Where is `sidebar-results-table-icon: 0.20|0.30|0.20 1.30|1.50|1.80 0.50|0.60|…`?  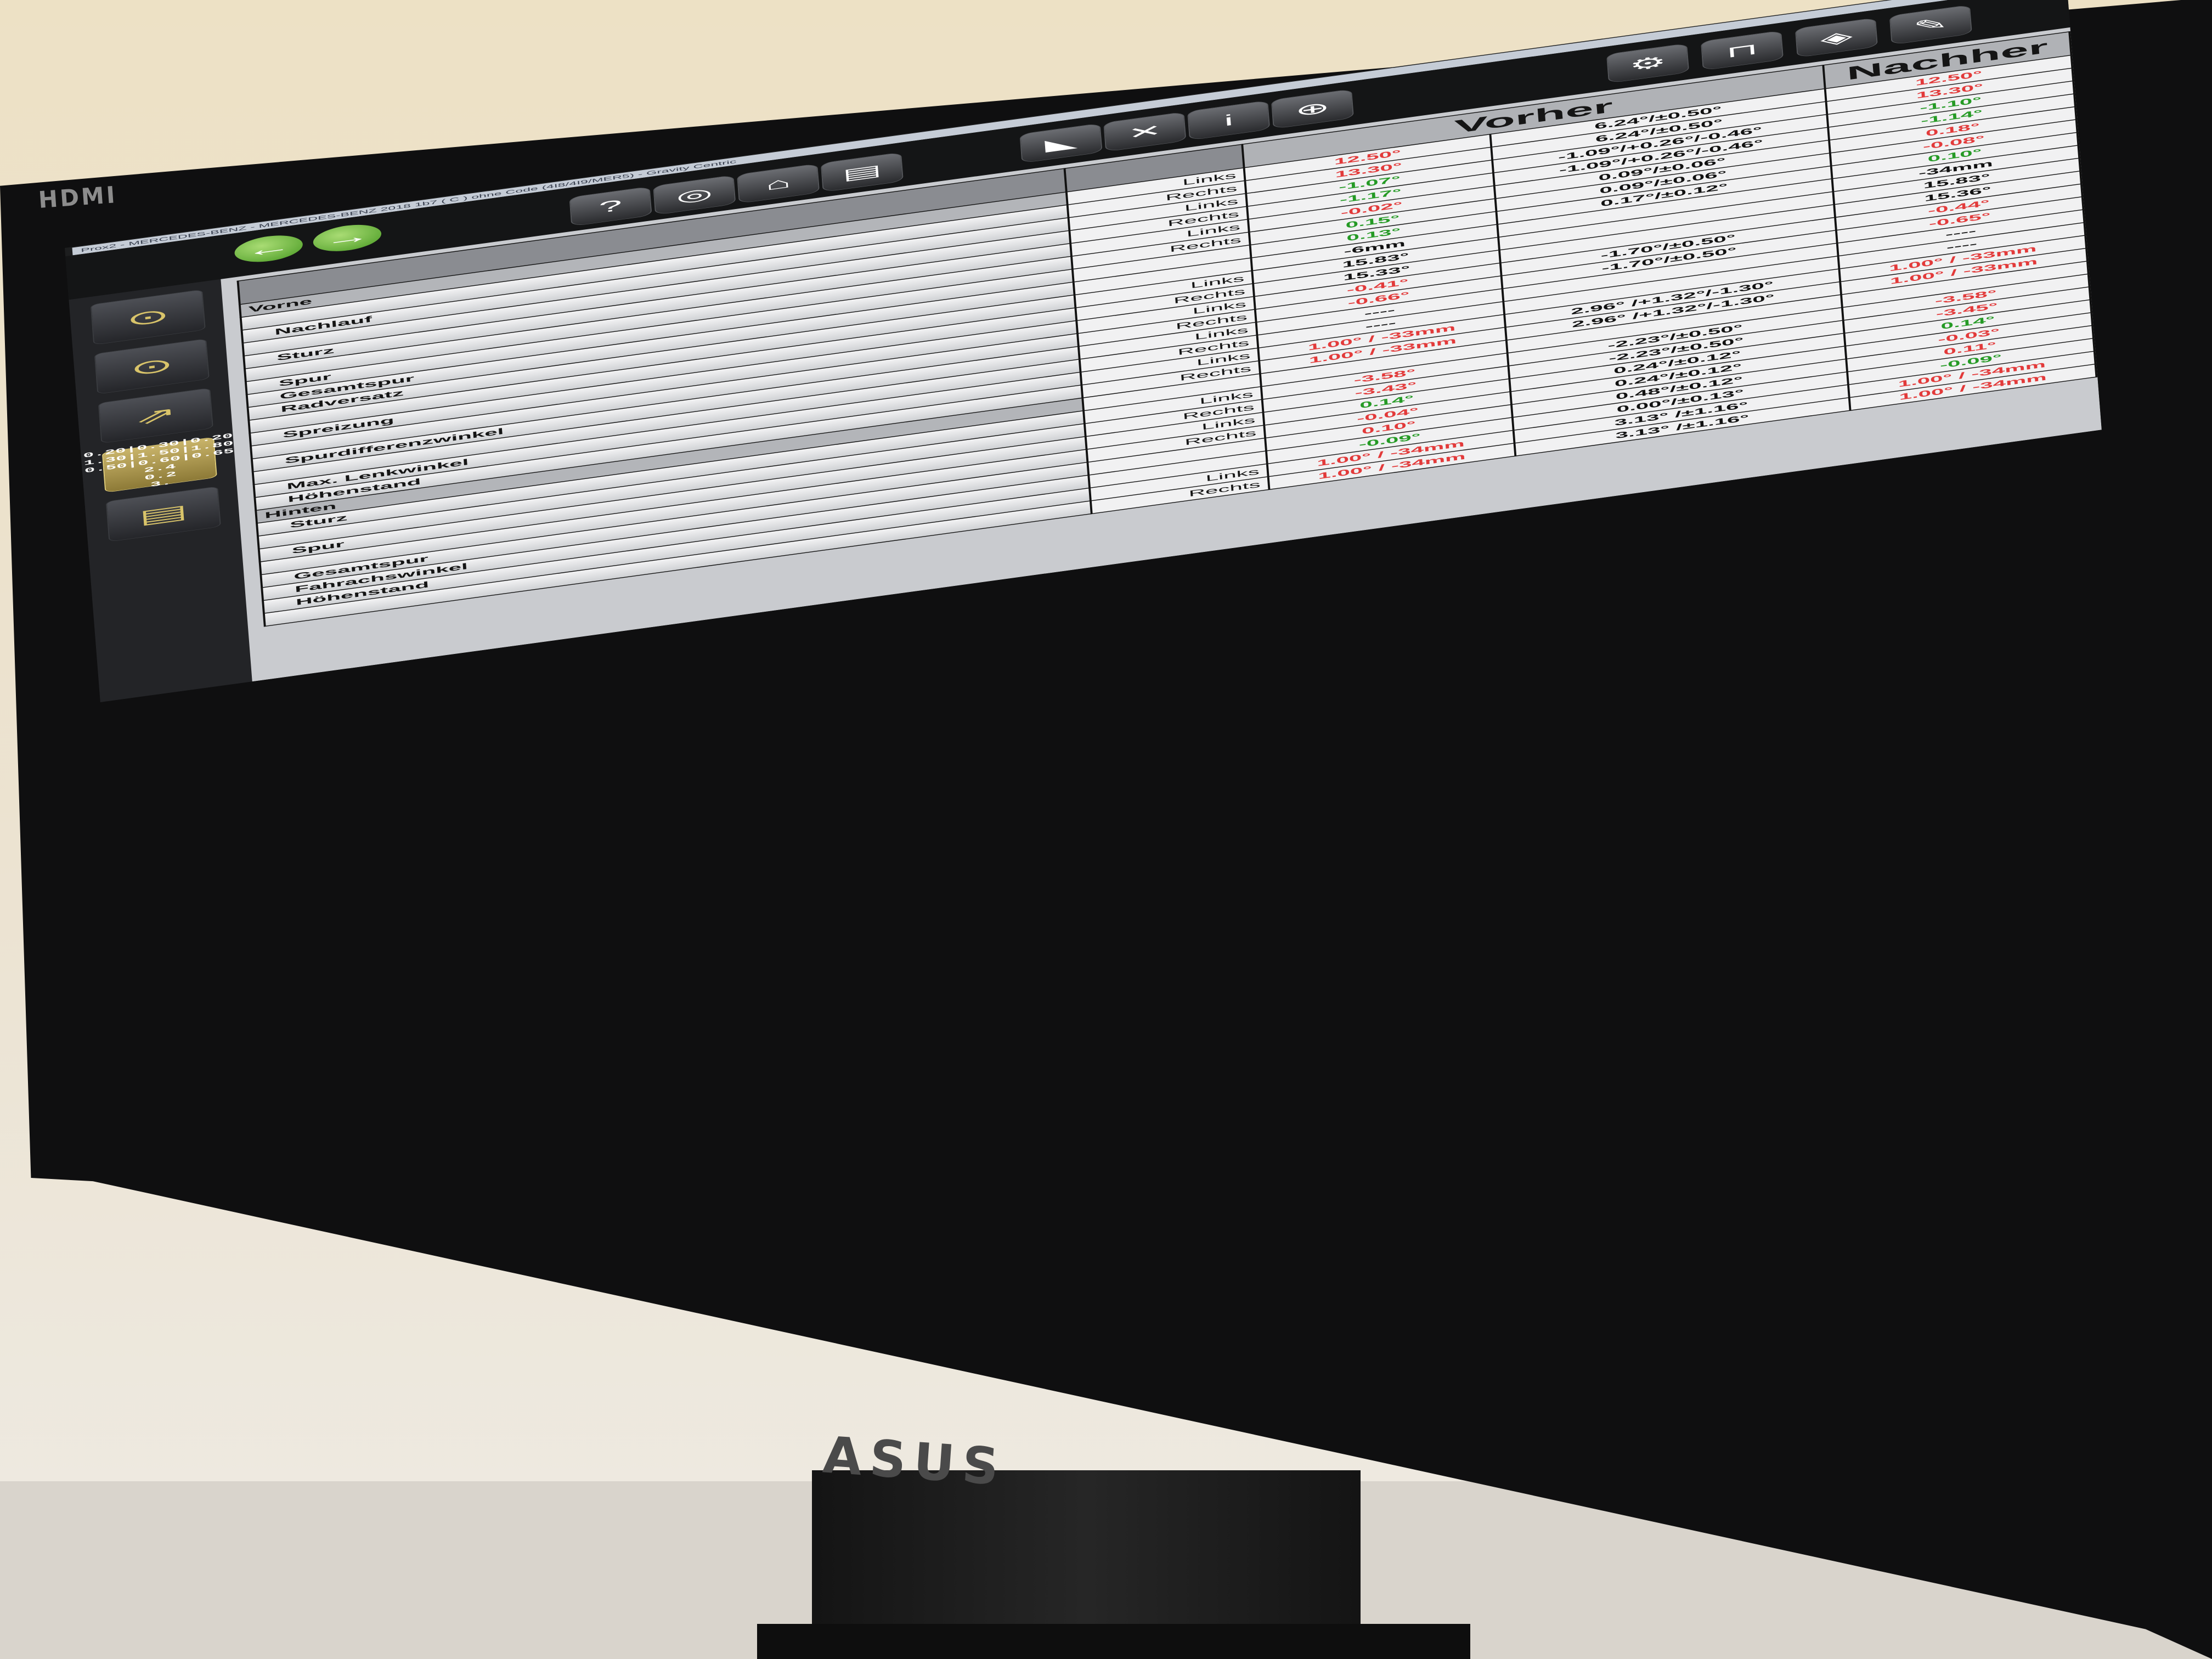
sidebar-results-table-icon: 0.20|0.30|0.20 1.30|1.50|1.80 0.50|0.60|… is located at coordinates (158, 462).